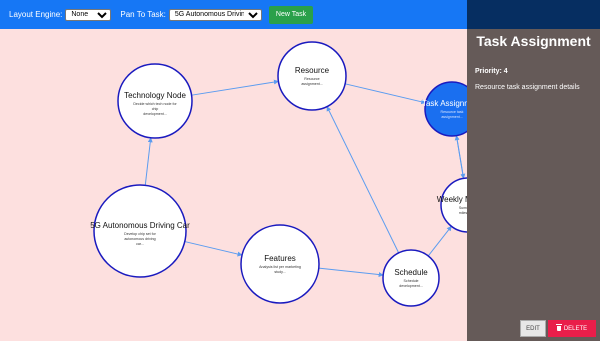 This screenshot has height=341, width=600. I want to click on new-task-button: New Task, so click(291, 14).